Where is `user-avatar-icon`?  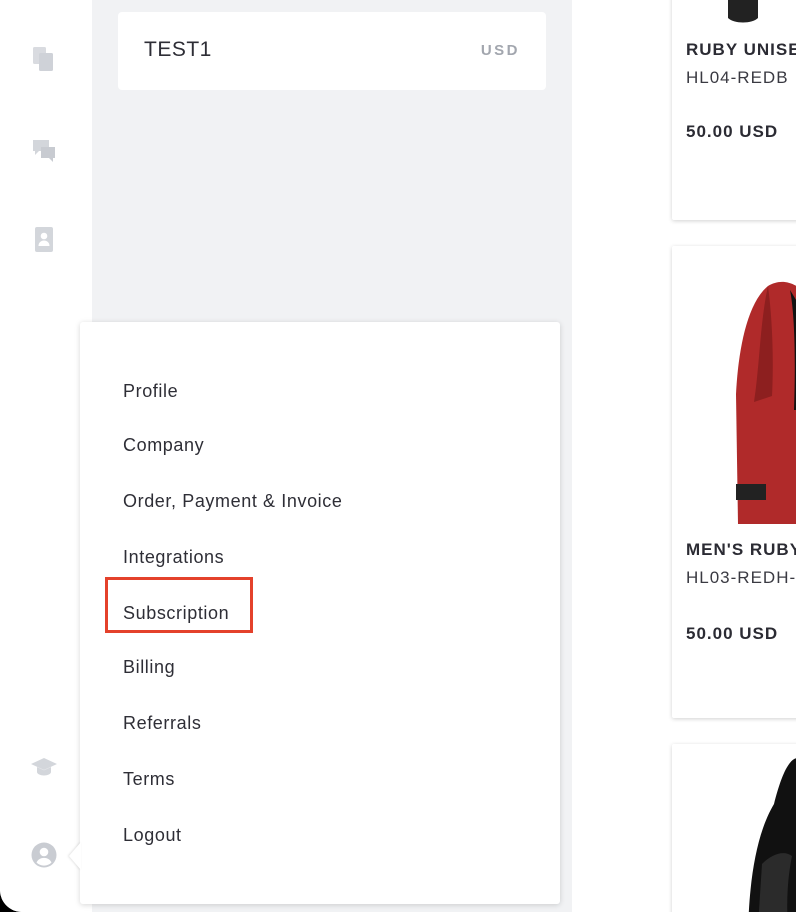
user-avatar-icon is located at coordinates (44, 855).